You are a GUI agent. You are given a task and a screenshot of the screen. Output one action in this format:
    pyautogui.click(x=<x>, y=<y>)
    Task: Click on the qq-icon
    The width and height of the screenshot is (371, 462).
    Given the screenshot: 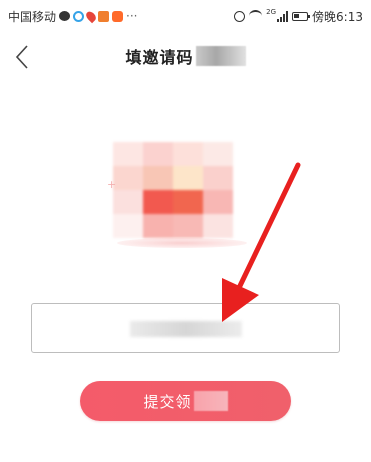 What is the action you would take?
    pyautogui.click(x=79, y=16)
    